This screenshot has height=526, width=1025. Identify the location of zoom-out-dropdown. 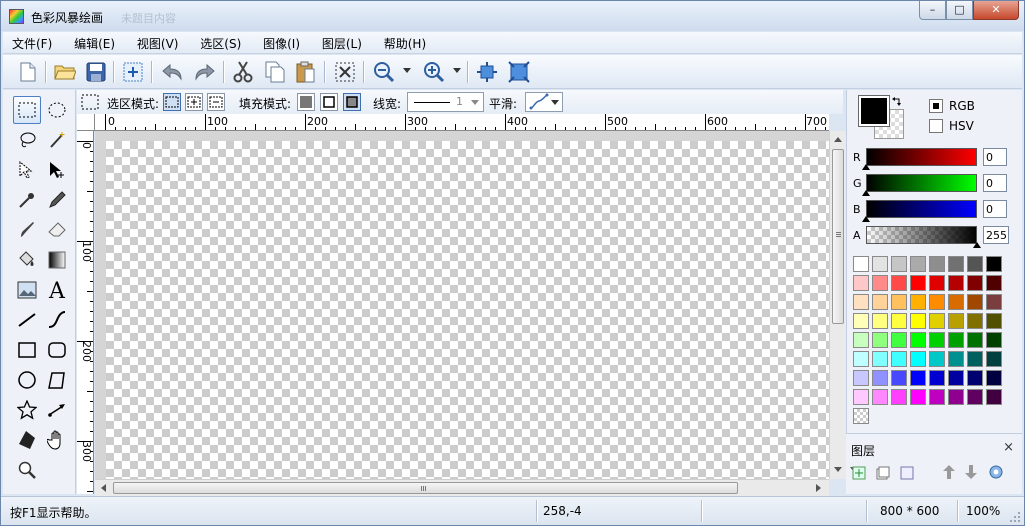
(407, 70).